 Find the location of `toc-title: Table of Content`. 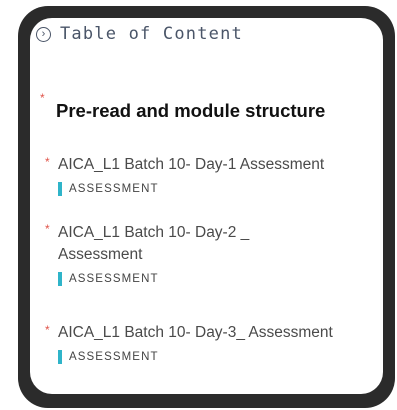

toc-title: Table of Content is located at coordinates (151, 34).